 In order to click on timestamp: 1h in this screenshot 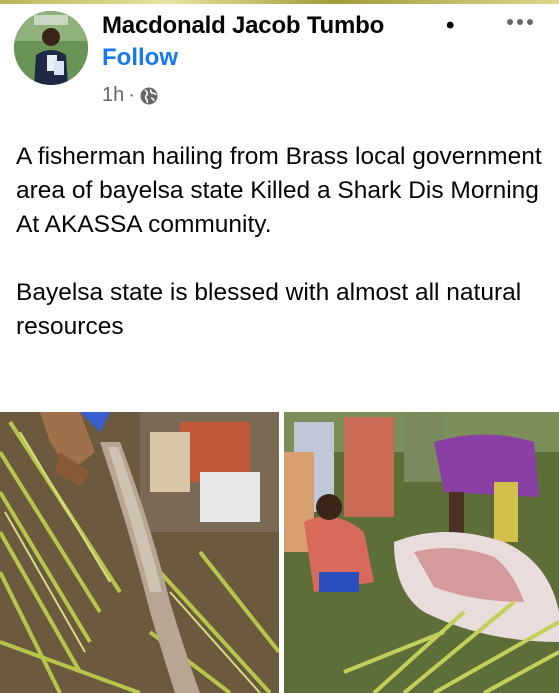, I will do `click(113, 95)`.